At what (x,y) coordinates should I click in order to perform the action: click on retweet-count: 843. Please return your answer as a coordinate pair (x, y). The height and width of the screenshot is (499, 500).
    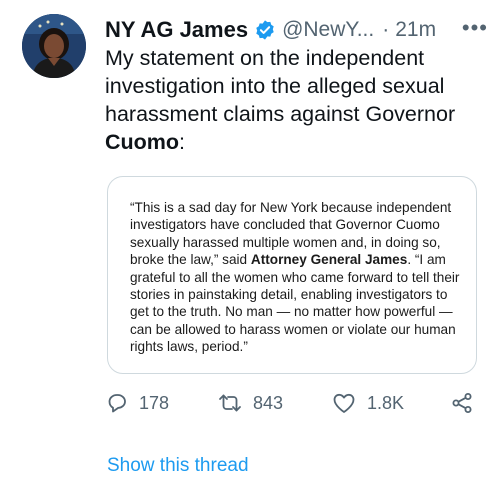
    Looking at the image, I should click on (268, 402).